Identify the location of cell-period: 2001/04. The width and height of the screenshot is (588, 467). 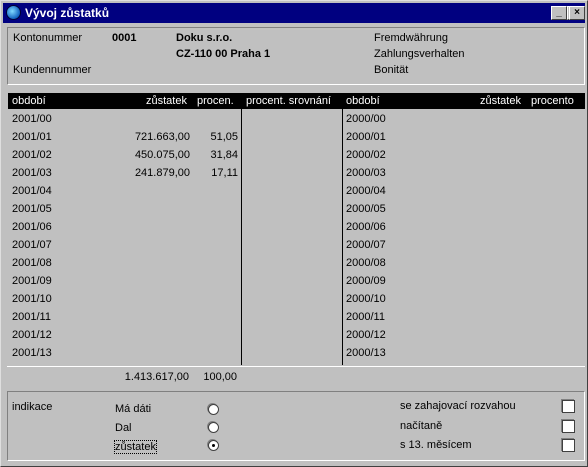
(32, 191).